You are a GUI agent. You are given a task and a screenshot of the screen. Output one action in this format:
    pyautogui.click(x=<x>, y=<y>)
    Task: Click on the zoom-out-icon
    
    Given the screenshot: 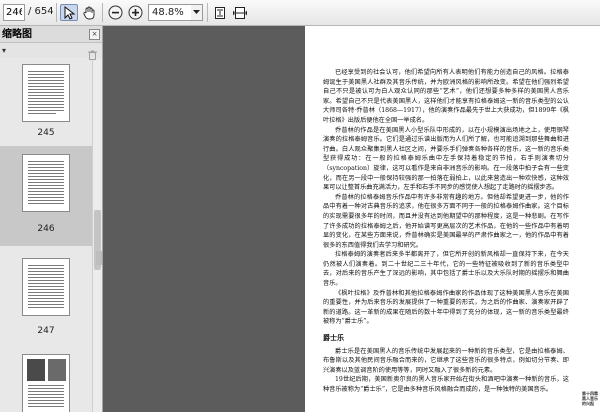 What is the action you would take?
    pyautogui.click(x=115, y=12)
    